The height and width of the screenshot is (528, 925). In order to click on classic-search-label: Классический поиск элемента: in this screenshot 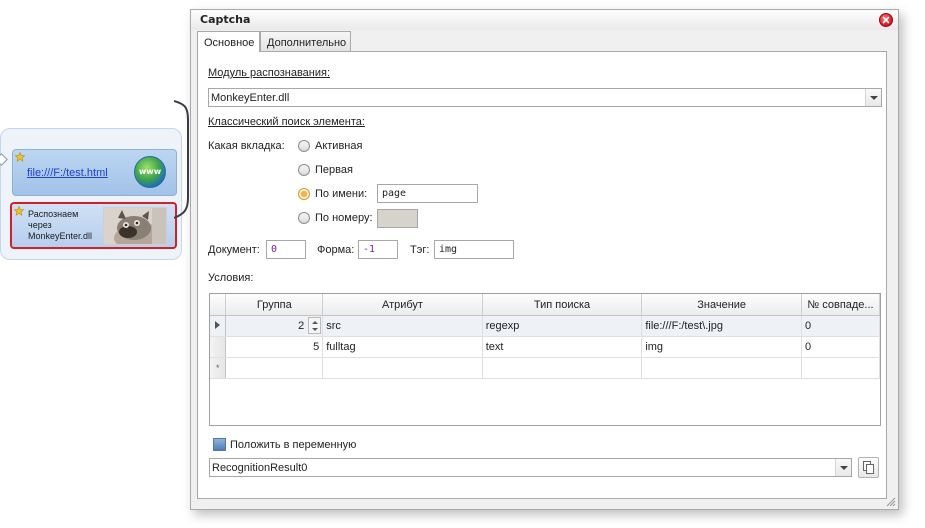, I will do `click(286, 122)`.